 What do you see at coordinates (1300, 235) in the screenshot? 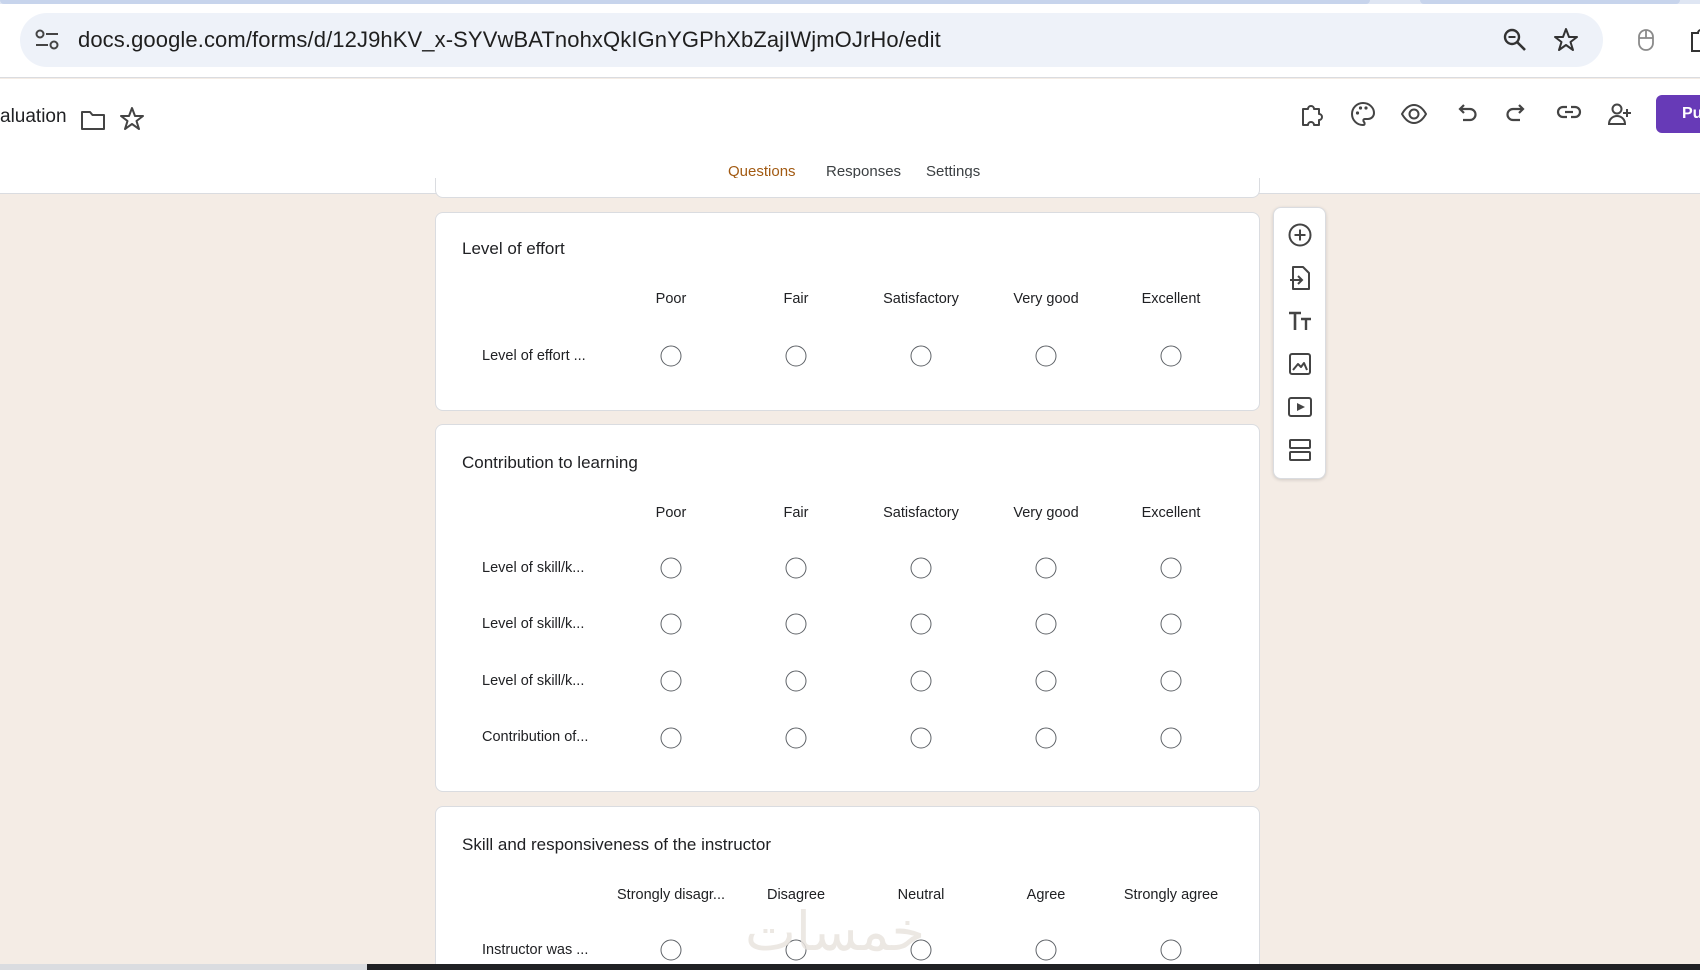
I see `add-question-icon` at bounding box center [1300, 235].